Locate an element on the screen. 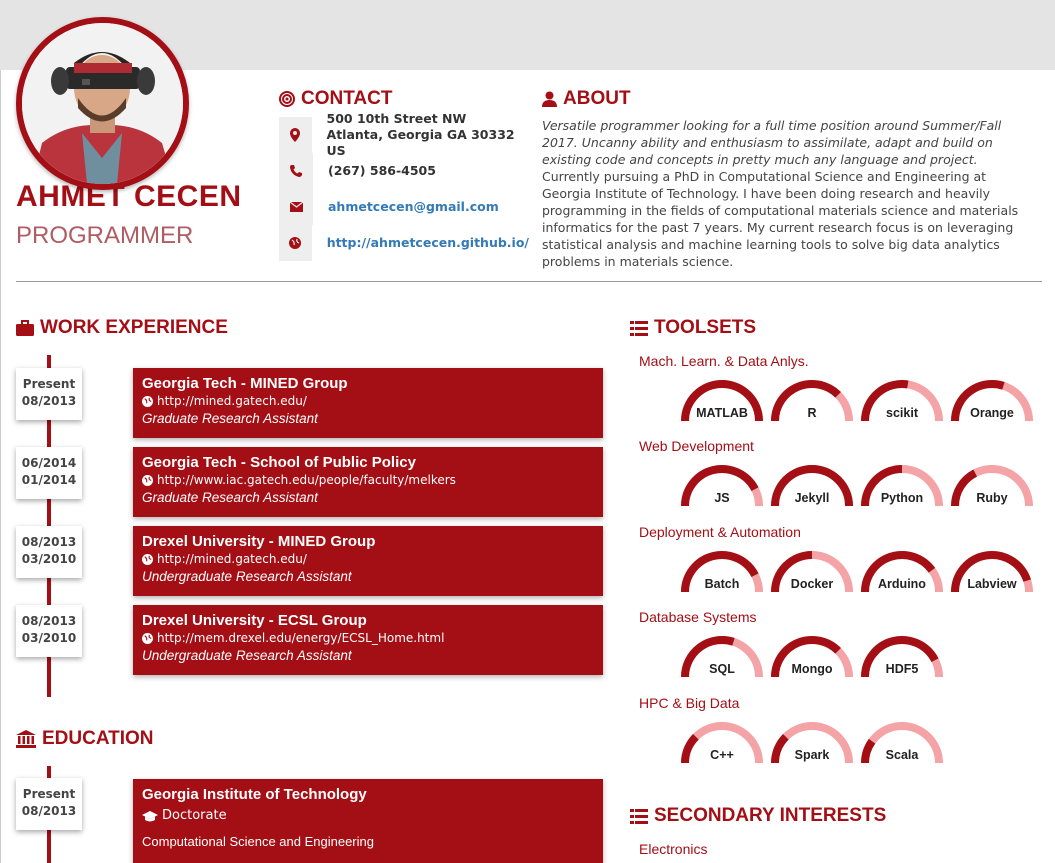 Image resolution: width=1055 pixels, height=863 pixels. skill-gauge: Orange is located at coordinates (992, 401).